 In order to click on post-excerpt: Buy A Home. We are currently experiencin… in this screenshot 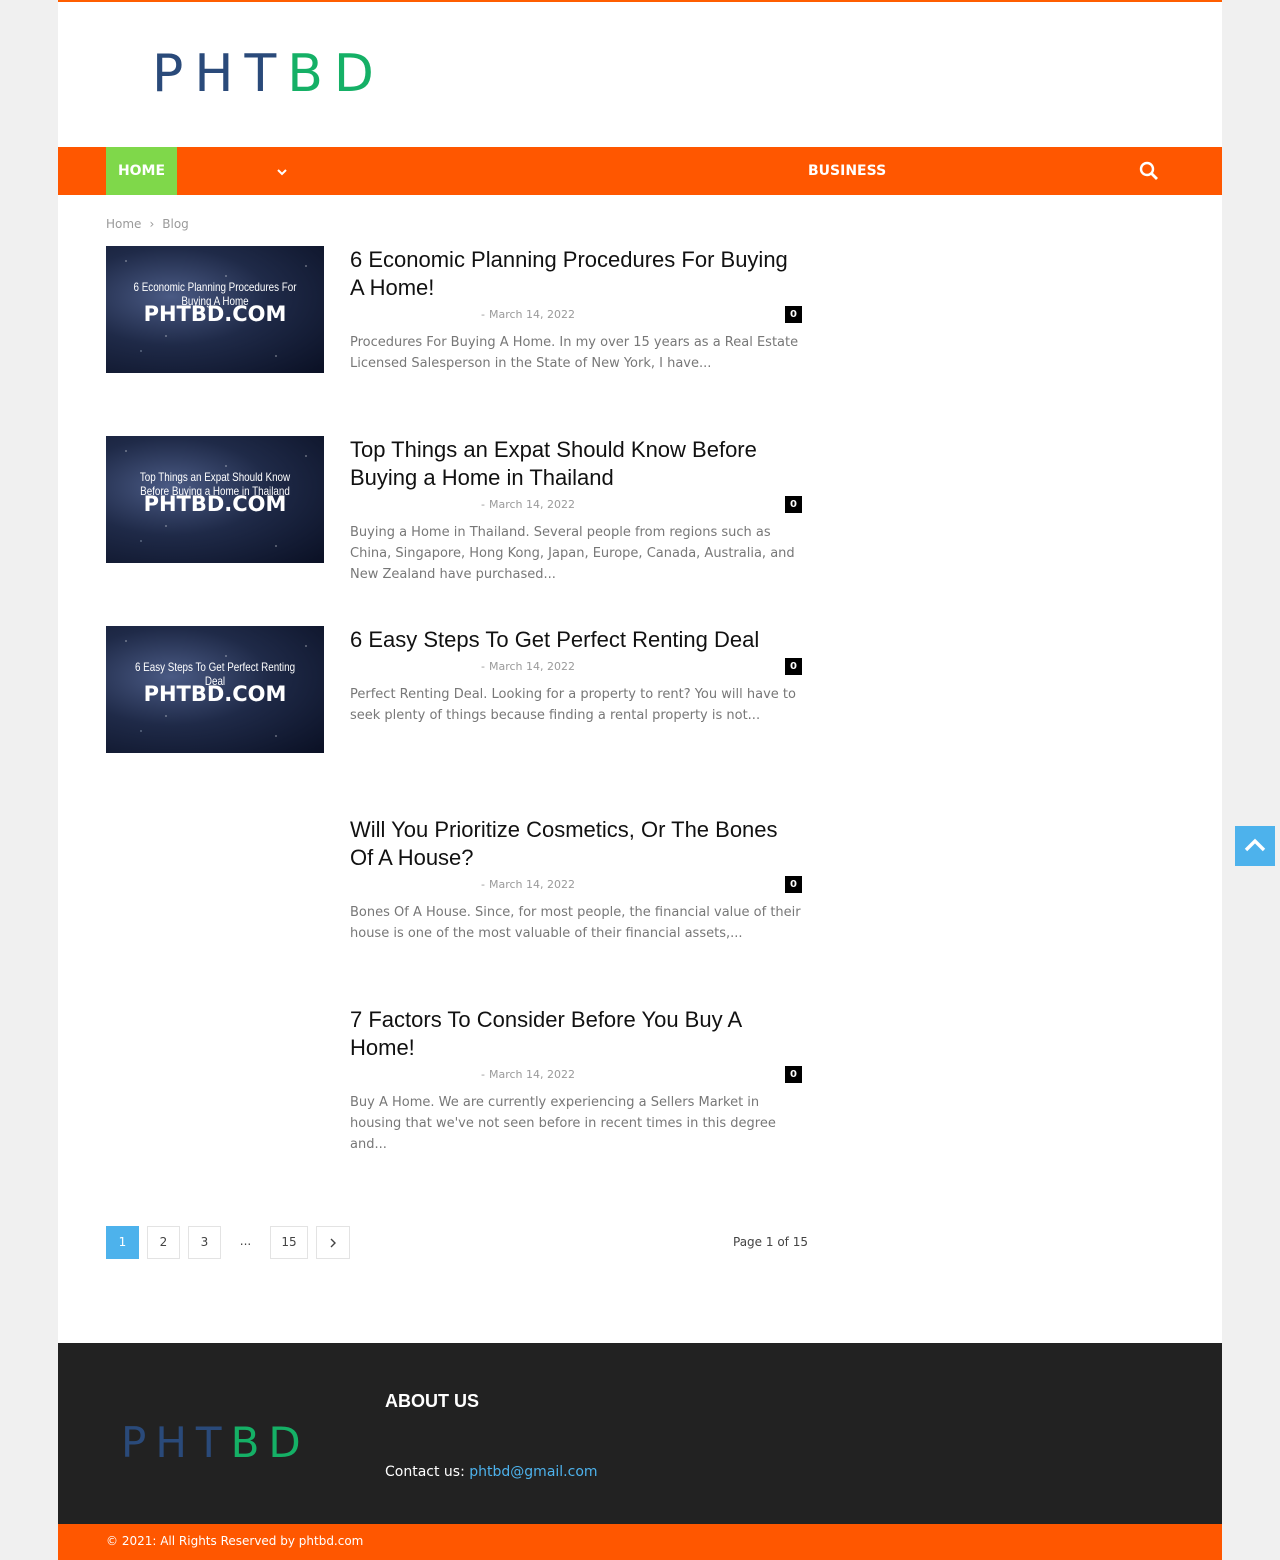, I will do `click(563, 1123)`.